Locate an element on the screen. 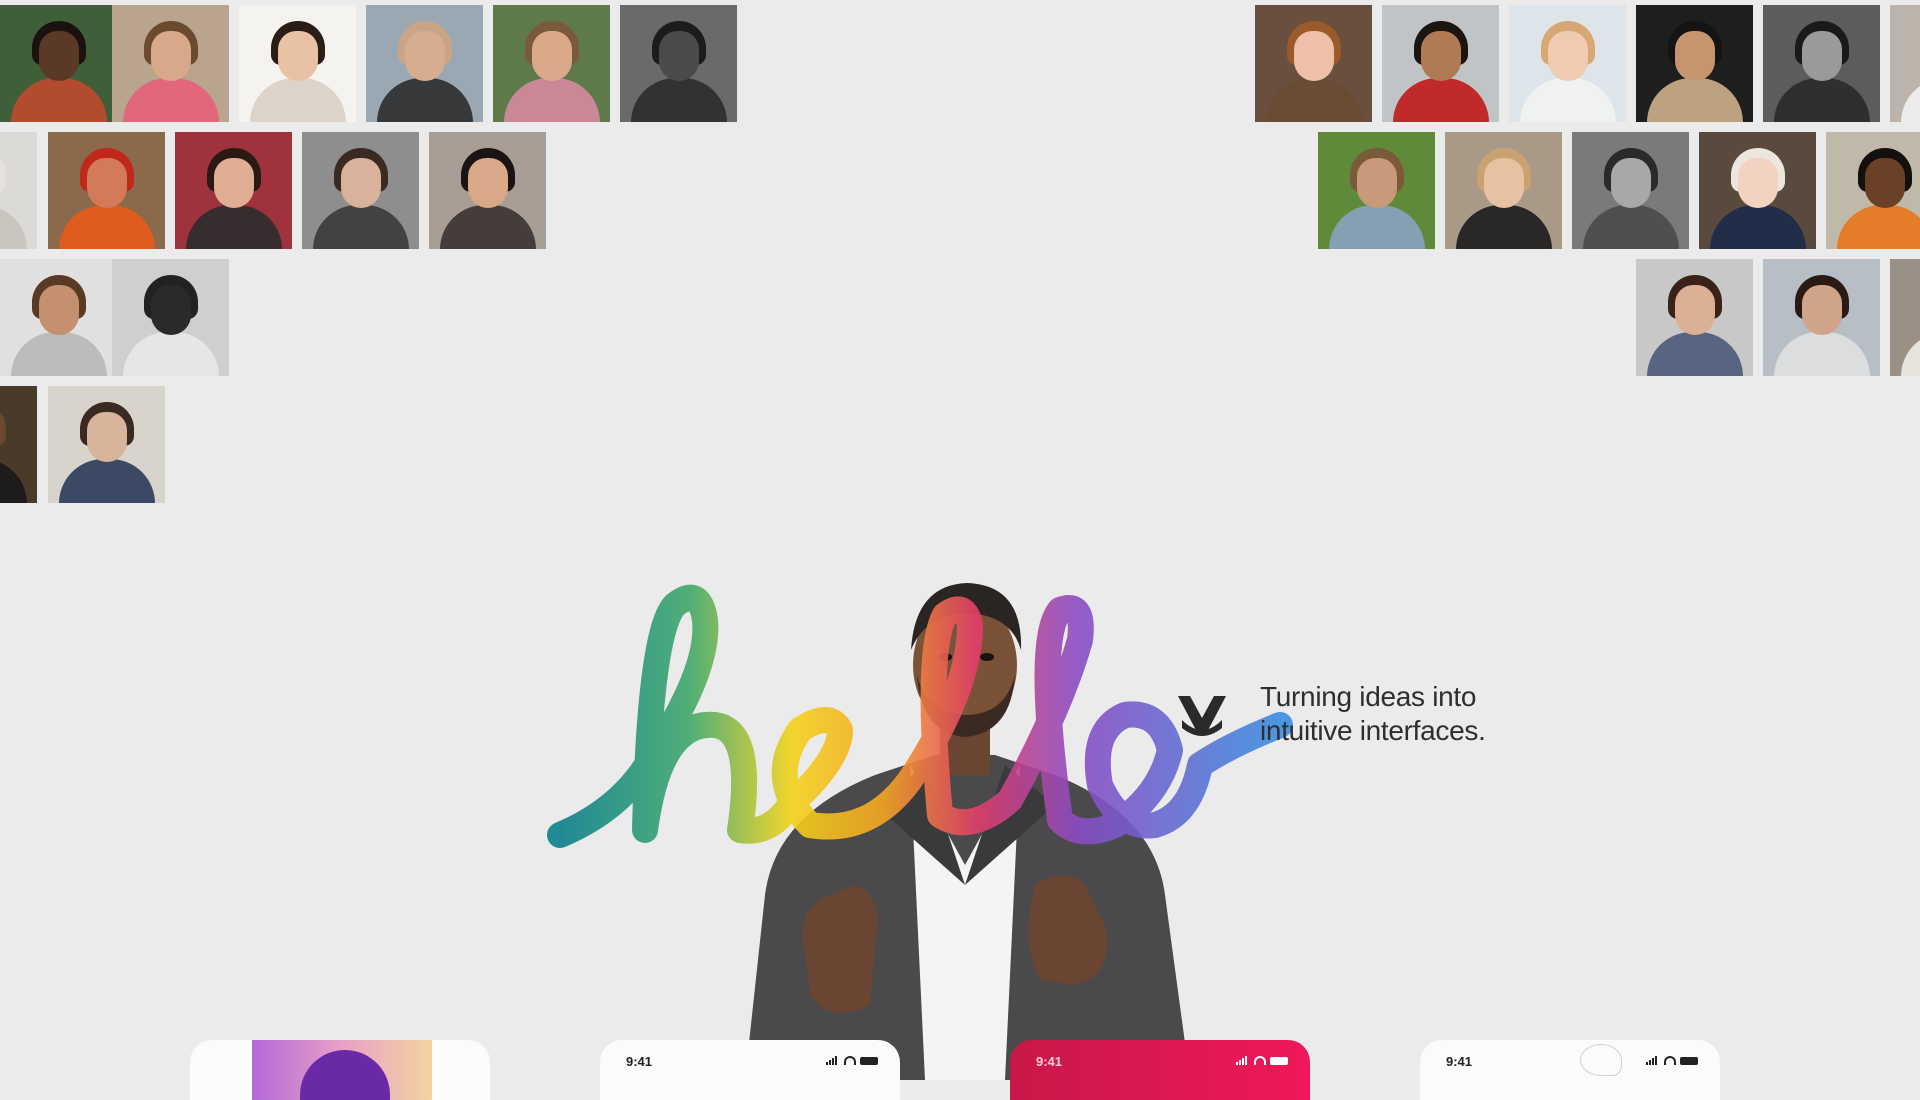 The height and width of the screenshot is (1100, 1920). phone-4-status-icons is located at coordinates (1672, 1060).